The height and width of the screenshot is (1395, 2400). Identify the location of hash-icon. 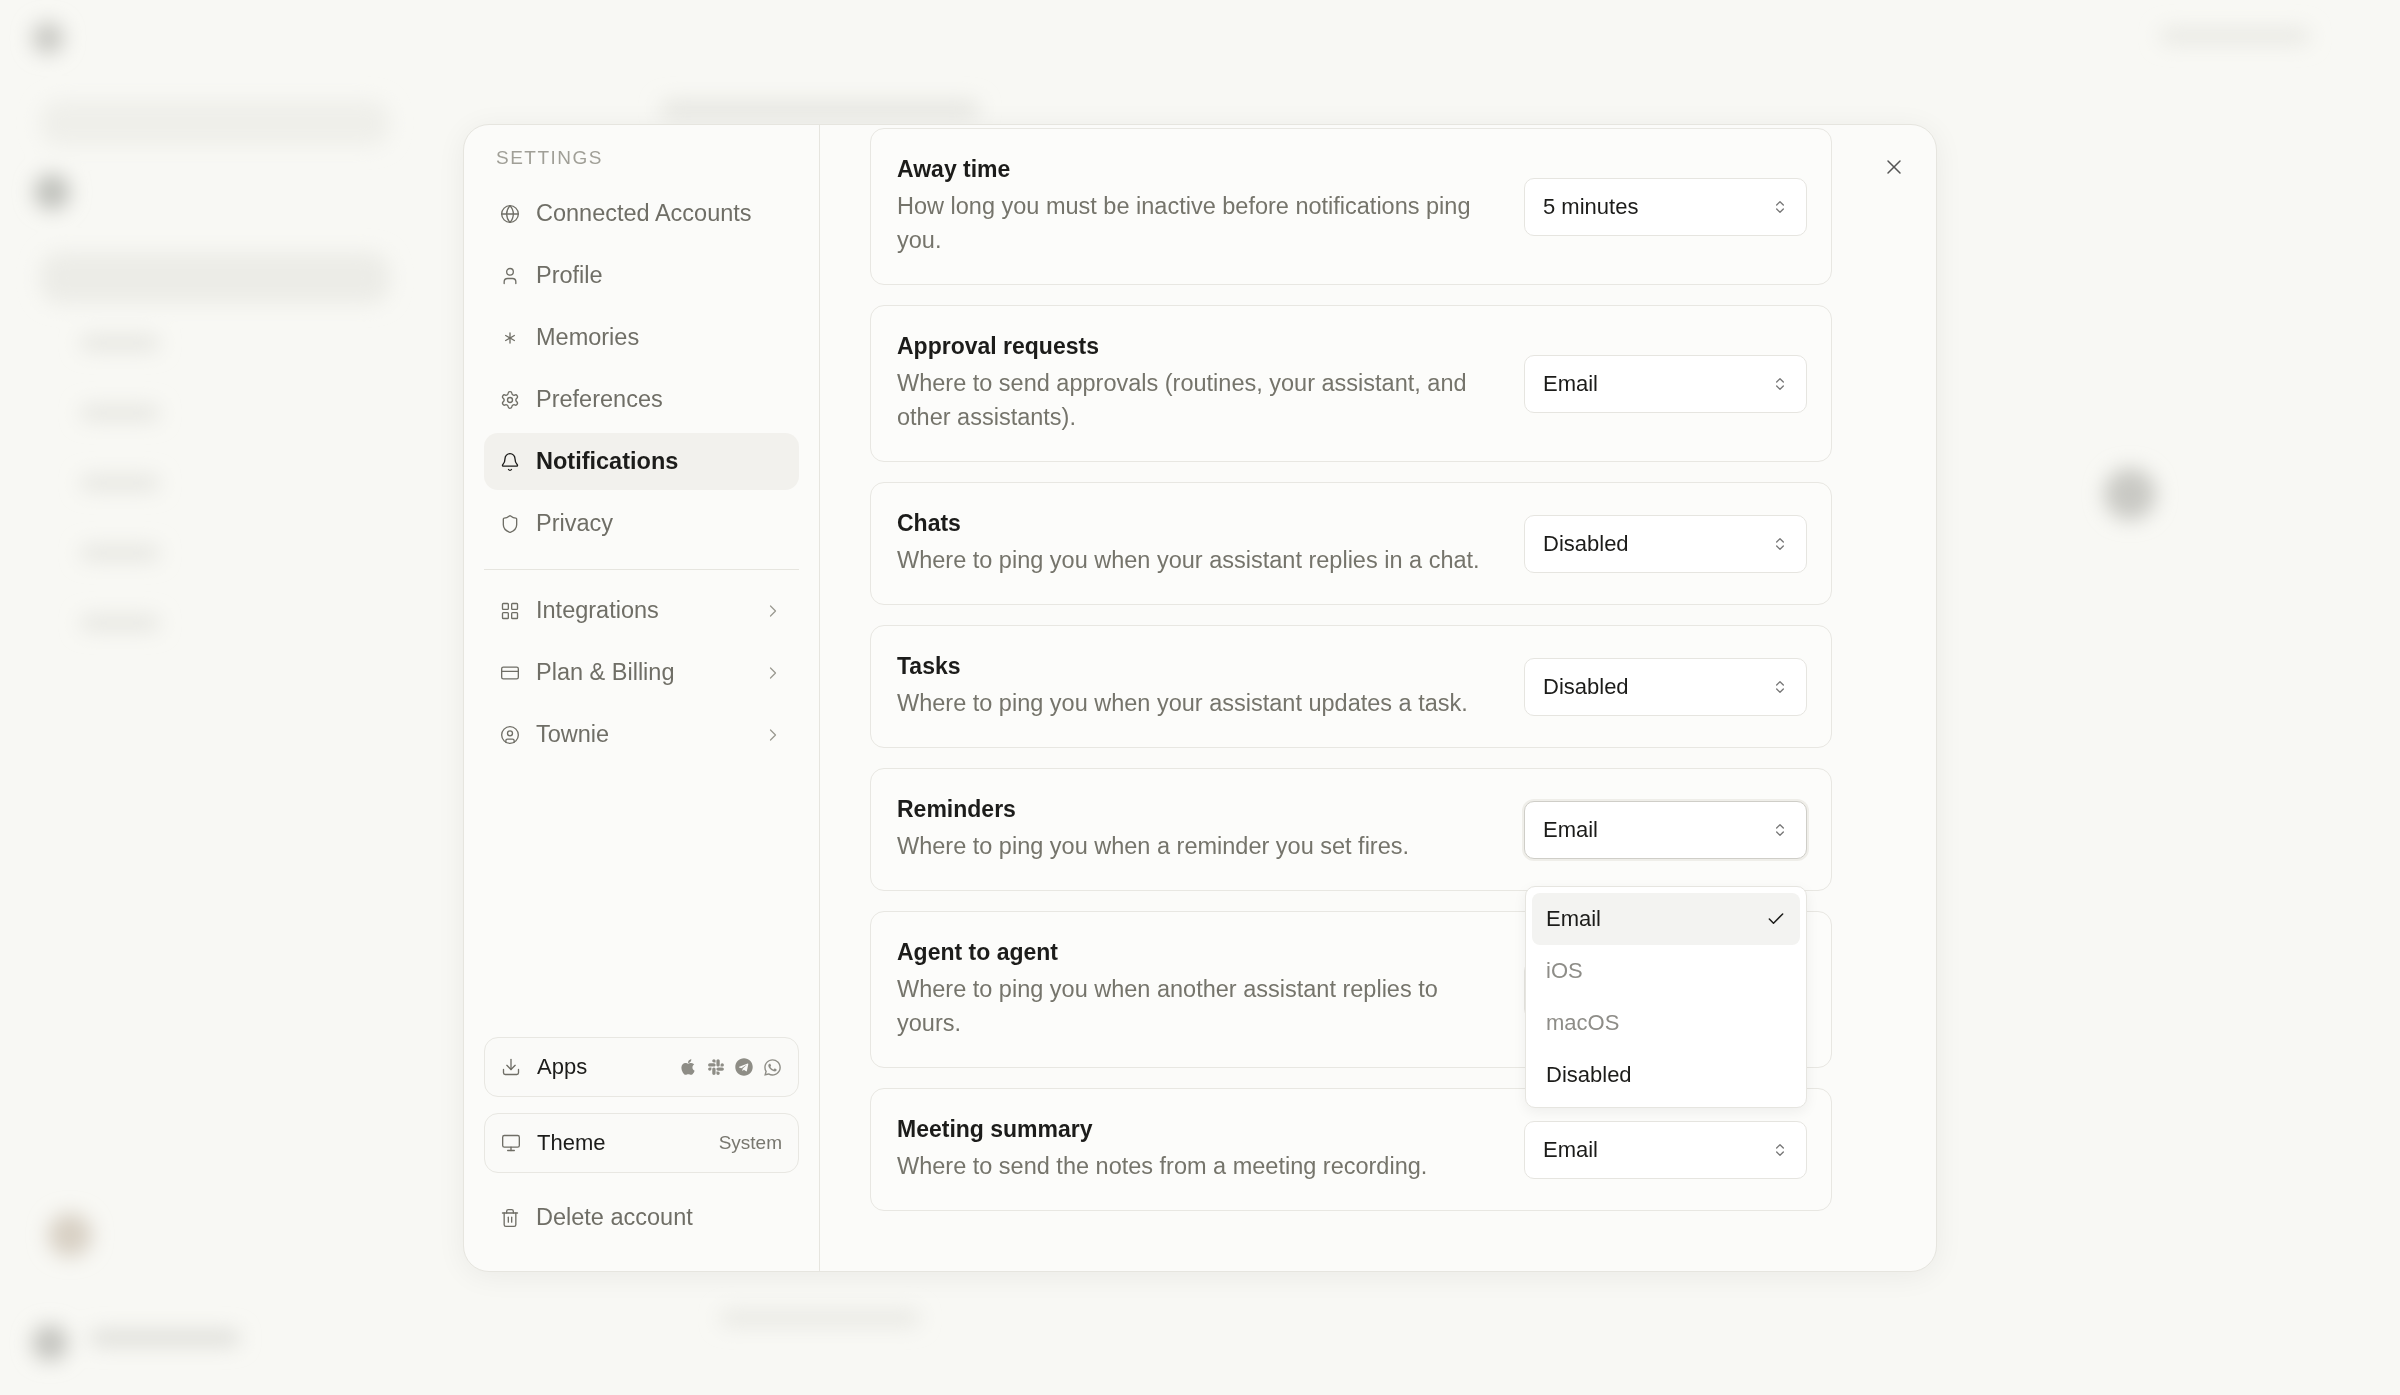
(716, 1067).